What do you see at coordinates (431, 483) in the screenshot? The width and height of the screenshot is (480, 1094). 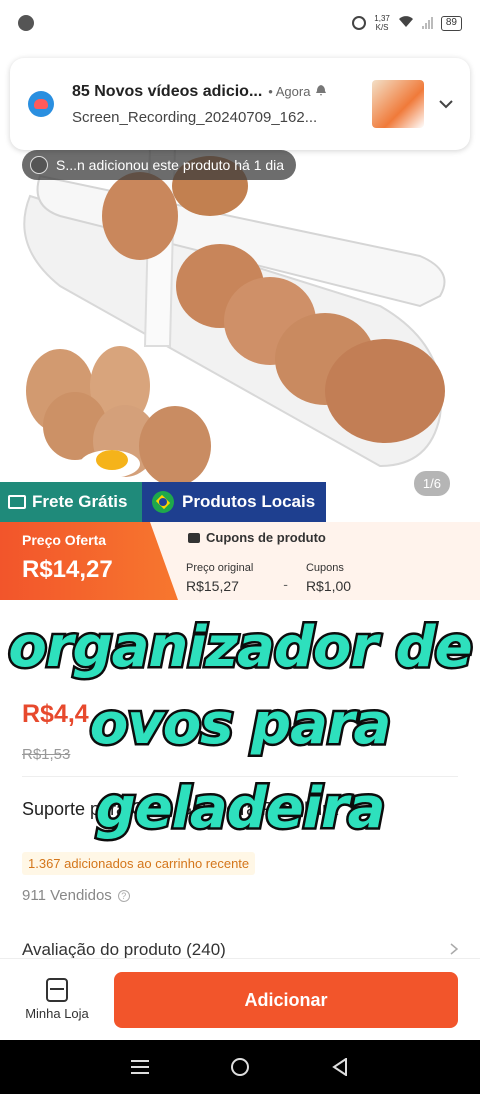 I see `image-counter: 1/6` at bounding box center [431, 483].